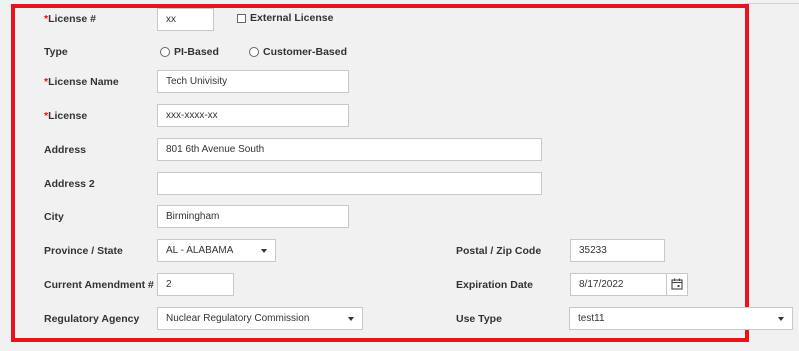 This screenshot has height=351, width=799. I want to click on customer-based-label: Customer-Based, so click(305, 52).